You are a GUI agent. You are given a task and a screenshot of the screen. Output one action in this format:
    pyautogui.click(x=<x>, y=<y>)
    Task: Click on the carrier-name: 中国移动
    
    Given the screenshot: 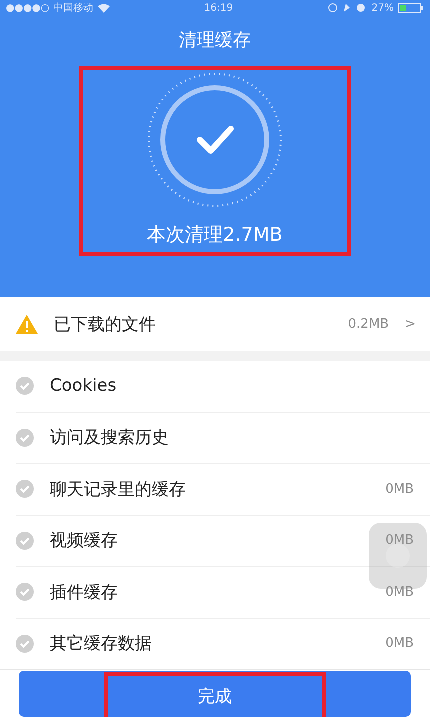 What is the action you would take?
    pyautogui.click(x=74, y=8)
    